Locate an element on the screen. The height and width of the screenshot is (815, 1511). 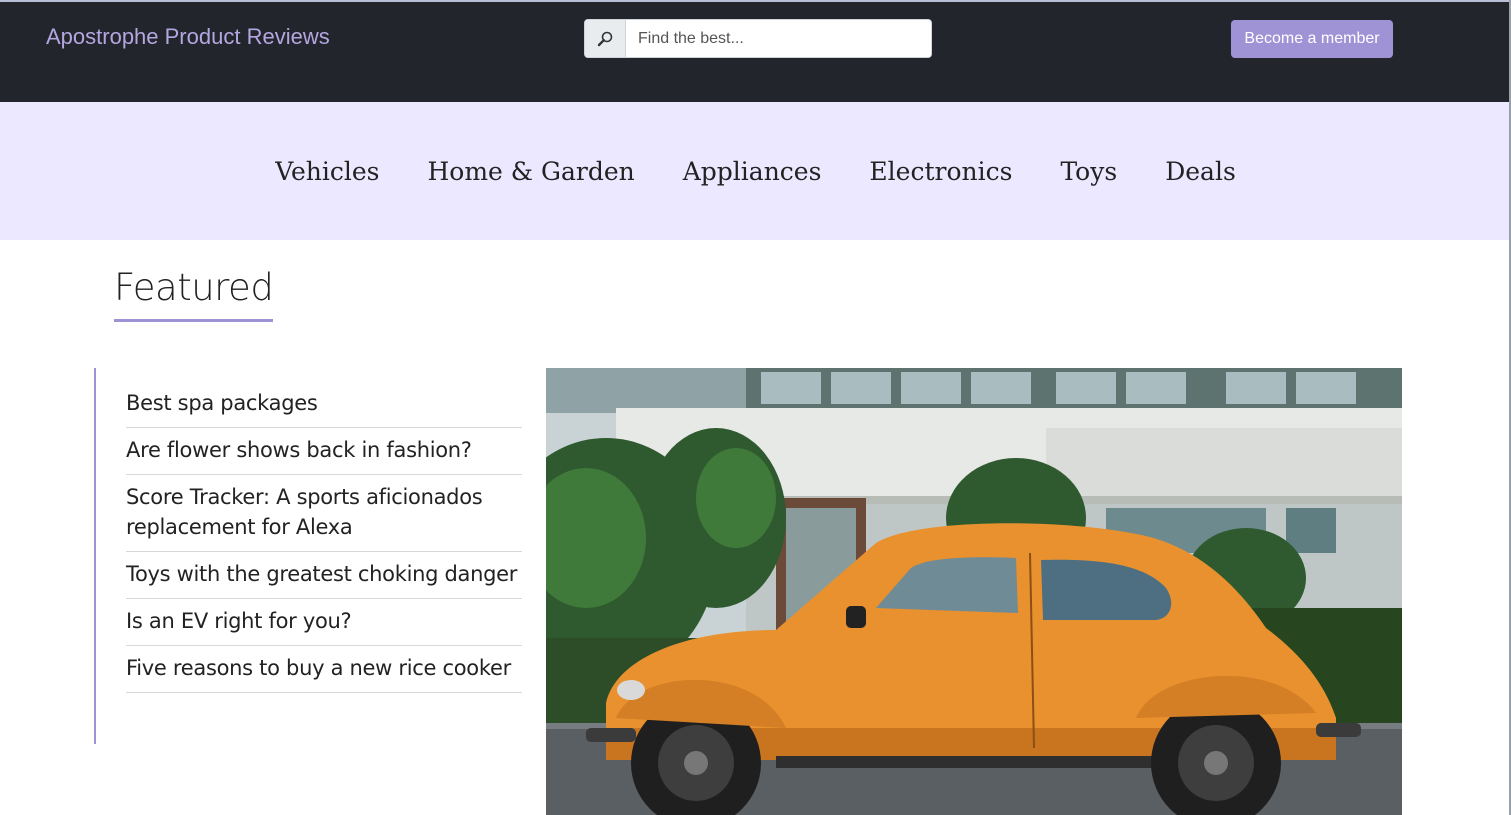
magnifier-icon is located at coordinates (605, 38).